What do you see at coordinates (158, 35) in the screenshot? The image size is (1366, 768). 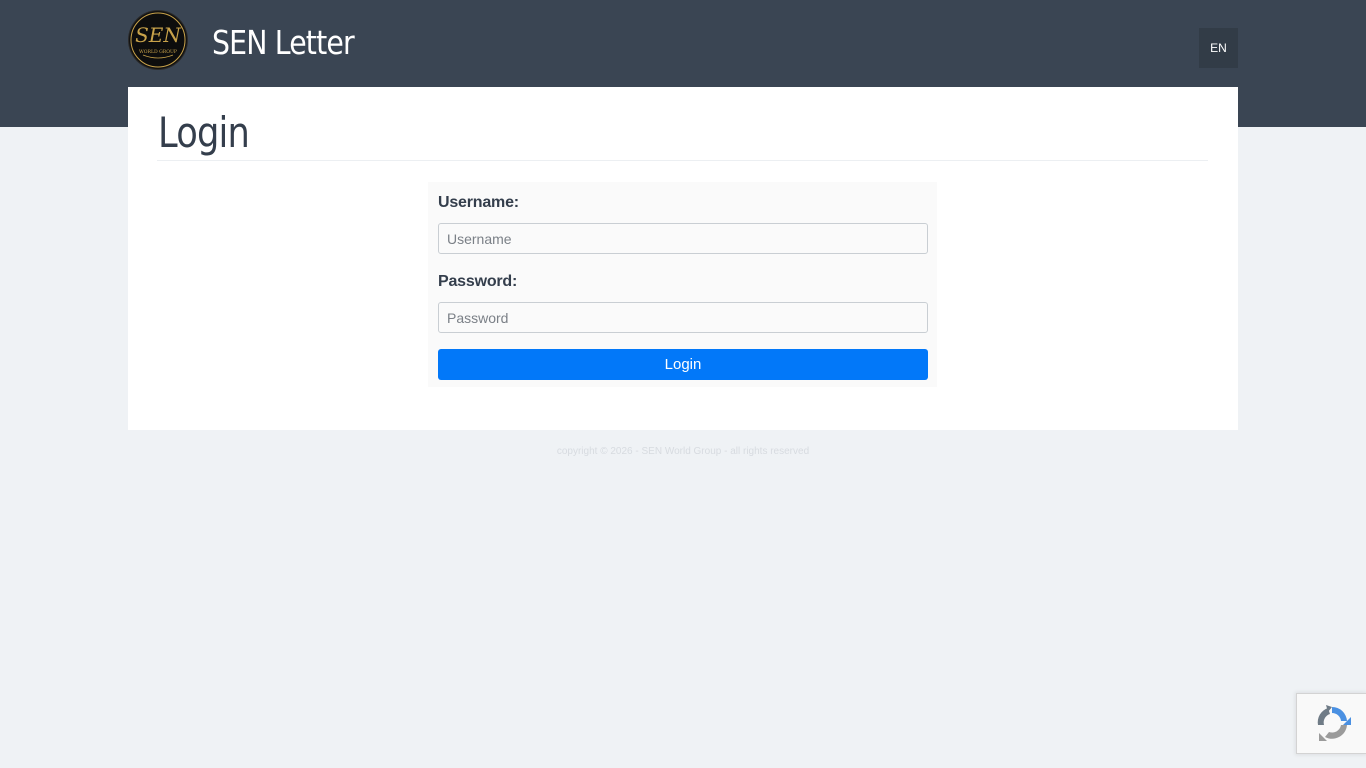 I see `svg-text: SEN` at bounding box center [158, 35].